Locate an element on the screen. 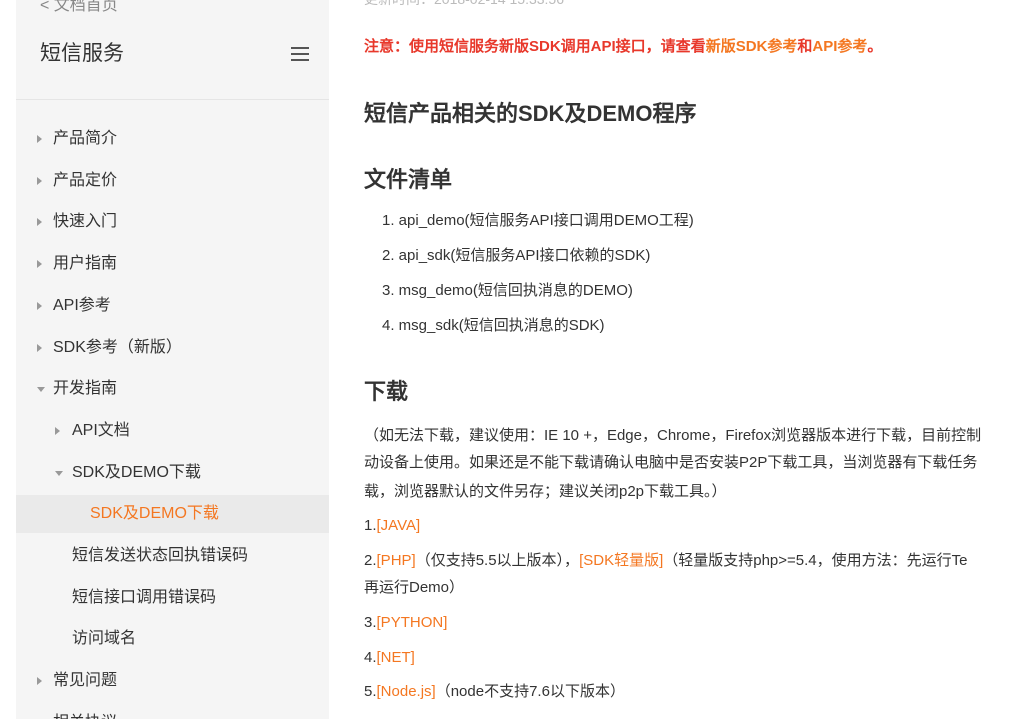 This screenshot has height=719, width=1024. sidebar-item-label: 产品简介 is located at coordinates (85, 138).